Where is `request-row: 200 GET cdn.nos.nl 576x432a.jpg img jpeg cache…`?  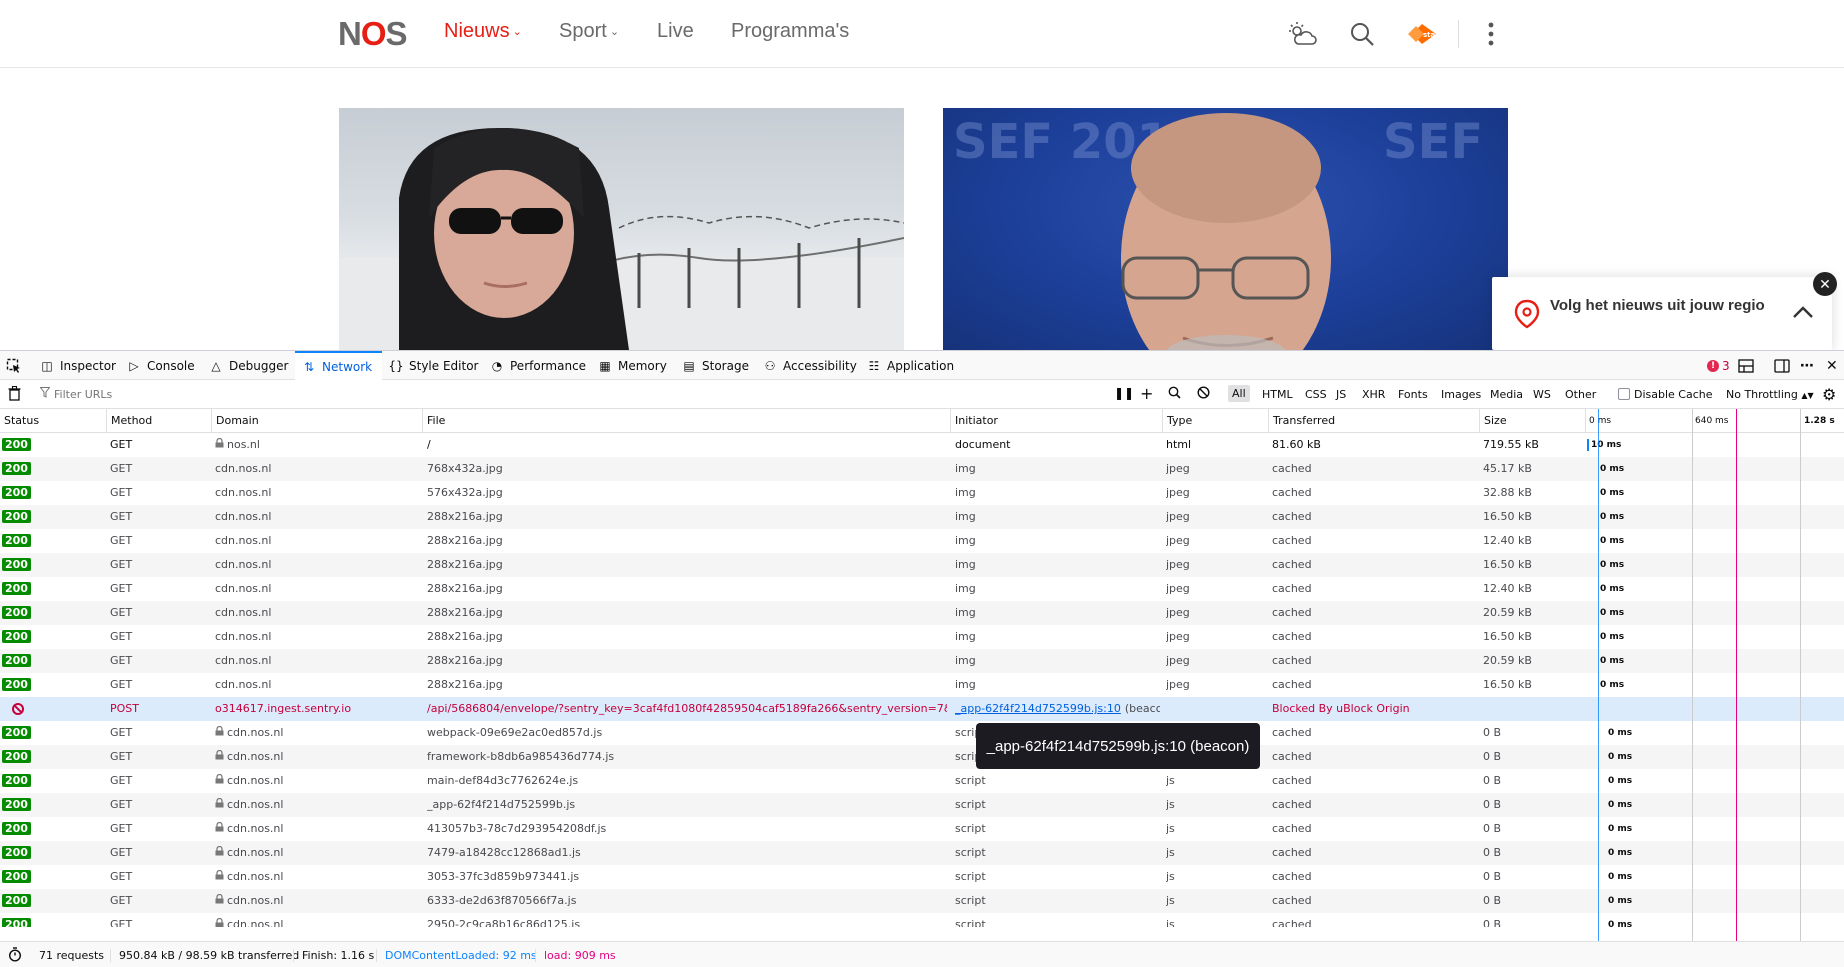
request-row: 200 GET cdn.nos.nl 576x432a.jpg img jpeg cache… is located at coordinates (922, 493).